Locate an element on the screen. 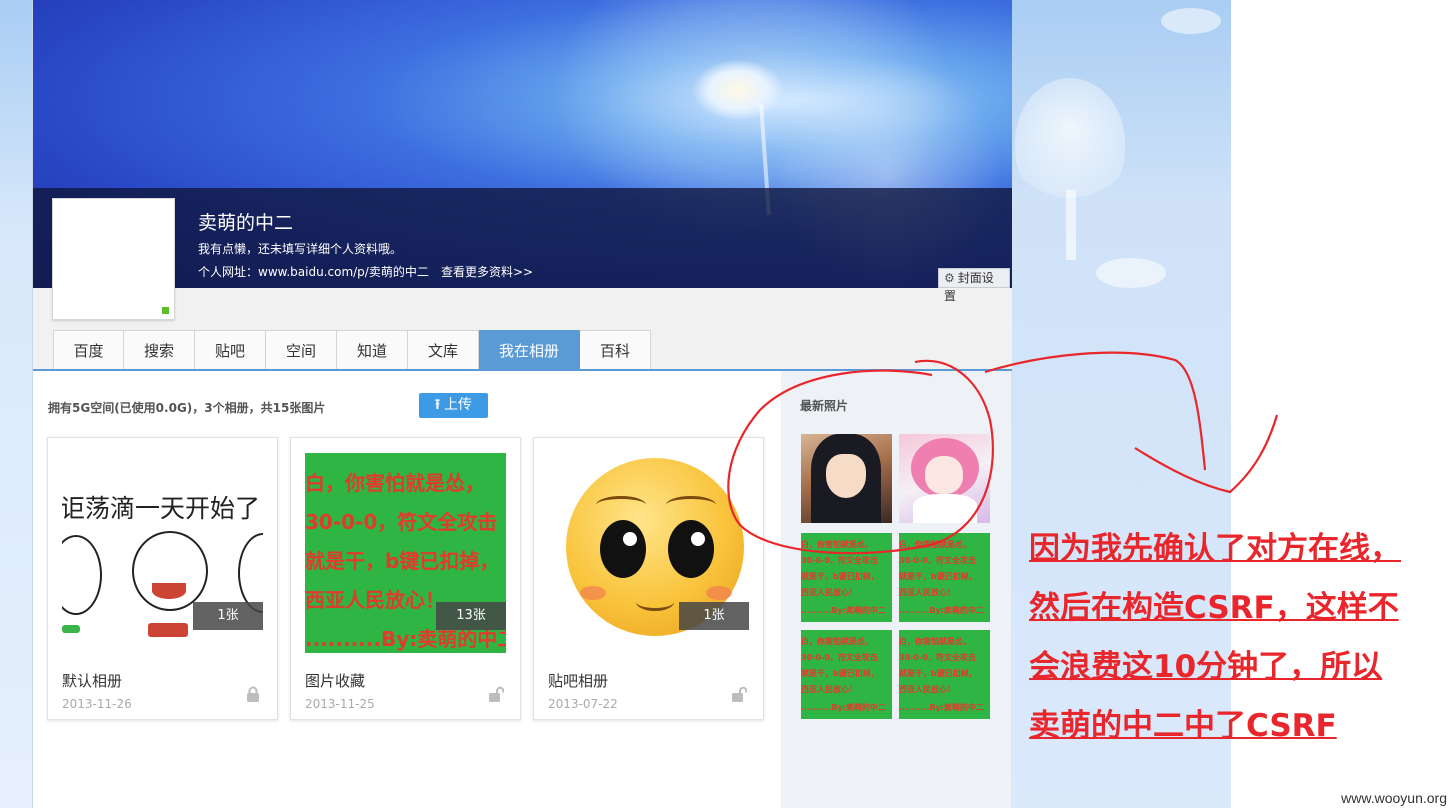 Image resolution: width=1450 pixels, height=808 pixels. upload-arrow-icon: ⭱ is located at coordinates (437, 405).